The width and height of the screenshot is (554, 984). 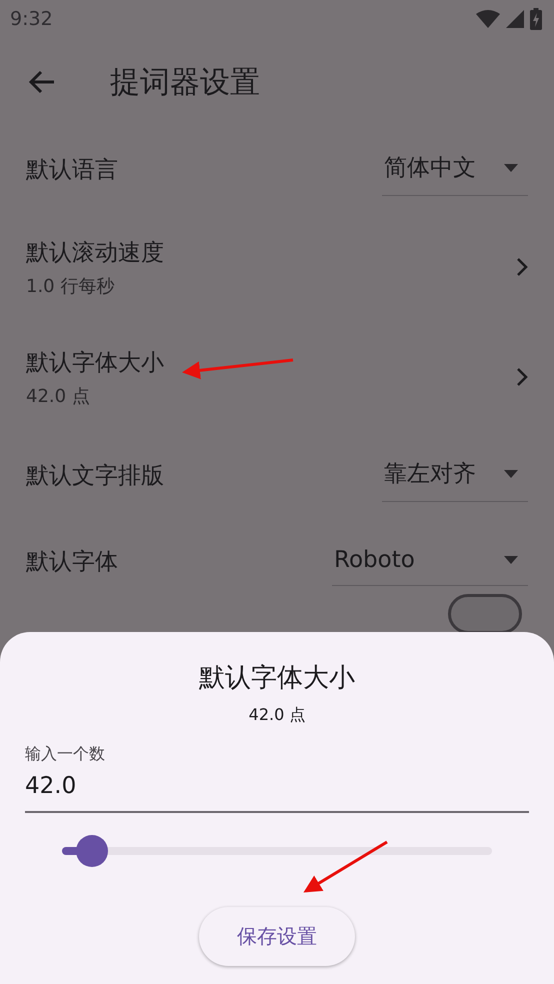 I want to click on wifi-icon, so click(x=488, y=19).